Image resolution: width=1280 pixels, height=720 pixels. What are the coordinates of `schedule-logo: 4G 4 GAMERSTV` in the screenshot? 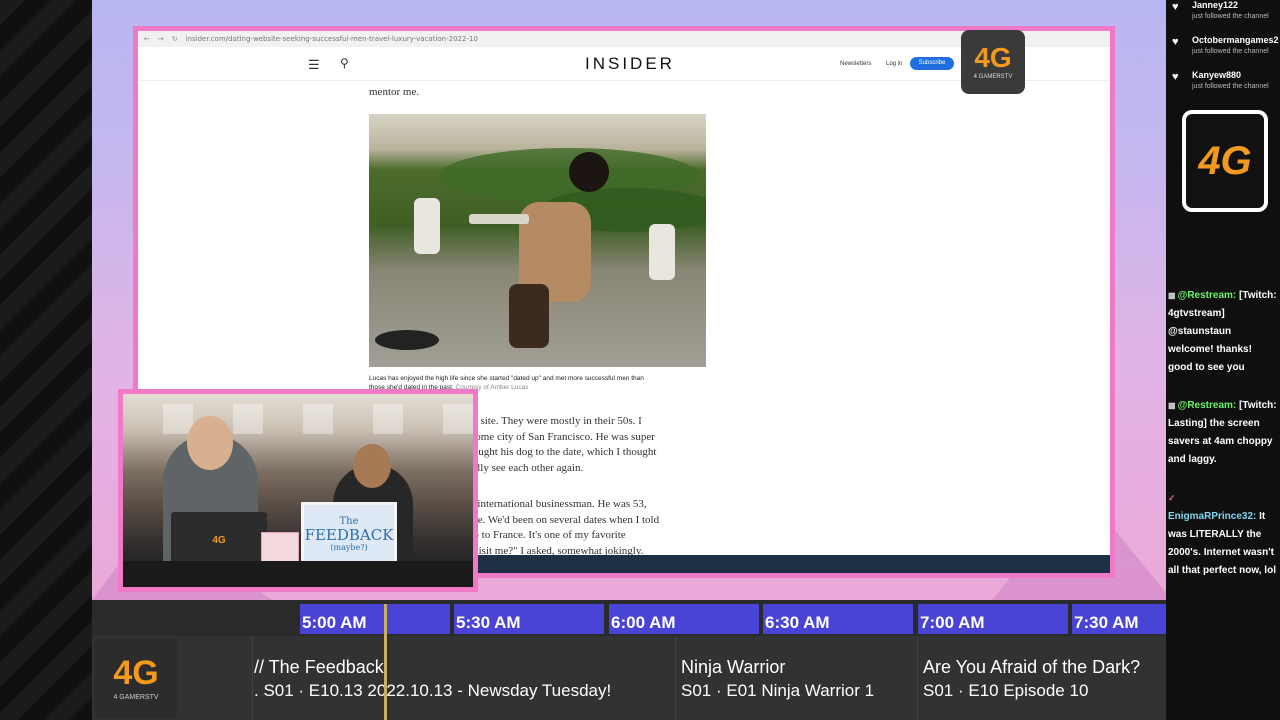 It's located at (136, 678).